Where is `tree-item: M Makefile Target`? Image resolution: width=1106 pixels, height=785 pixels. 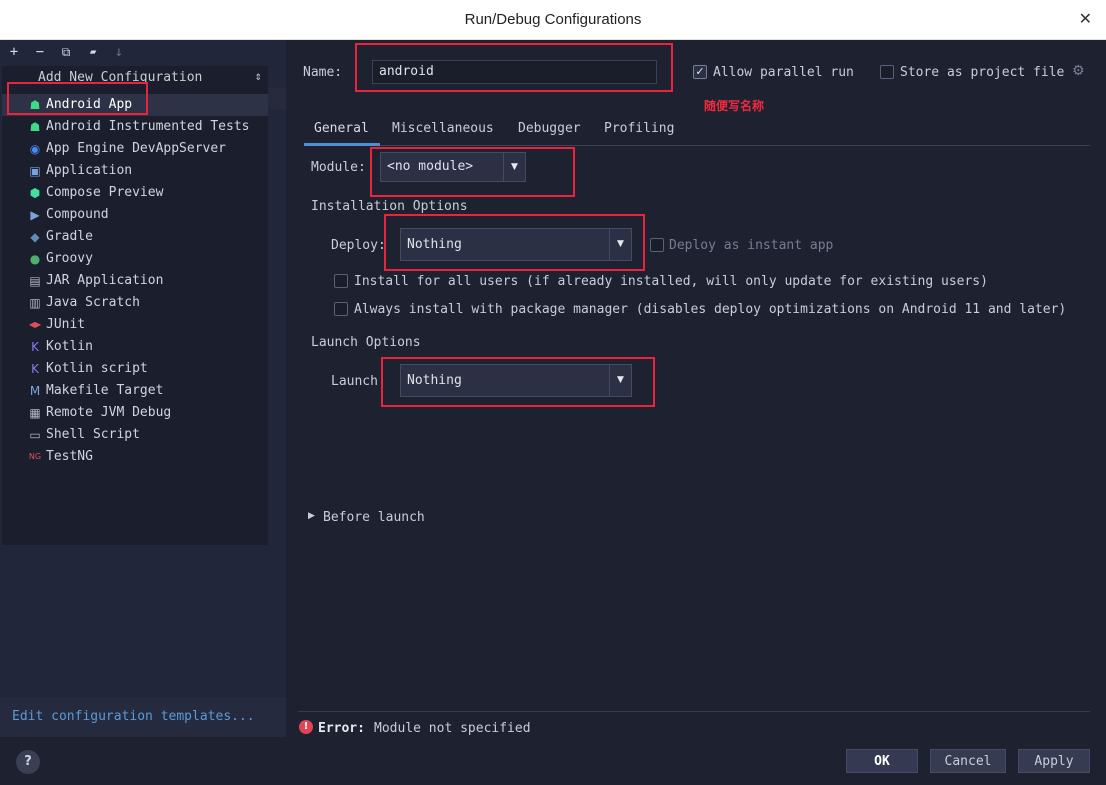 tree-item: M Makefile Target is located at coordinates (135, 391).